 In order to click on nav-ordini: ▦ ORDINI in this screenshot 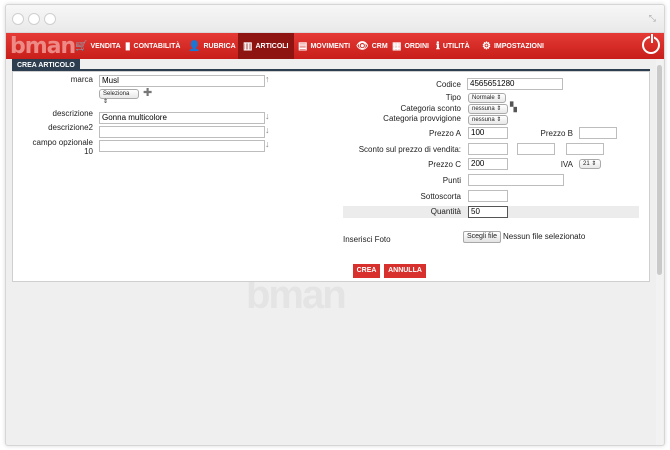, I will do `click(410, 46)`.